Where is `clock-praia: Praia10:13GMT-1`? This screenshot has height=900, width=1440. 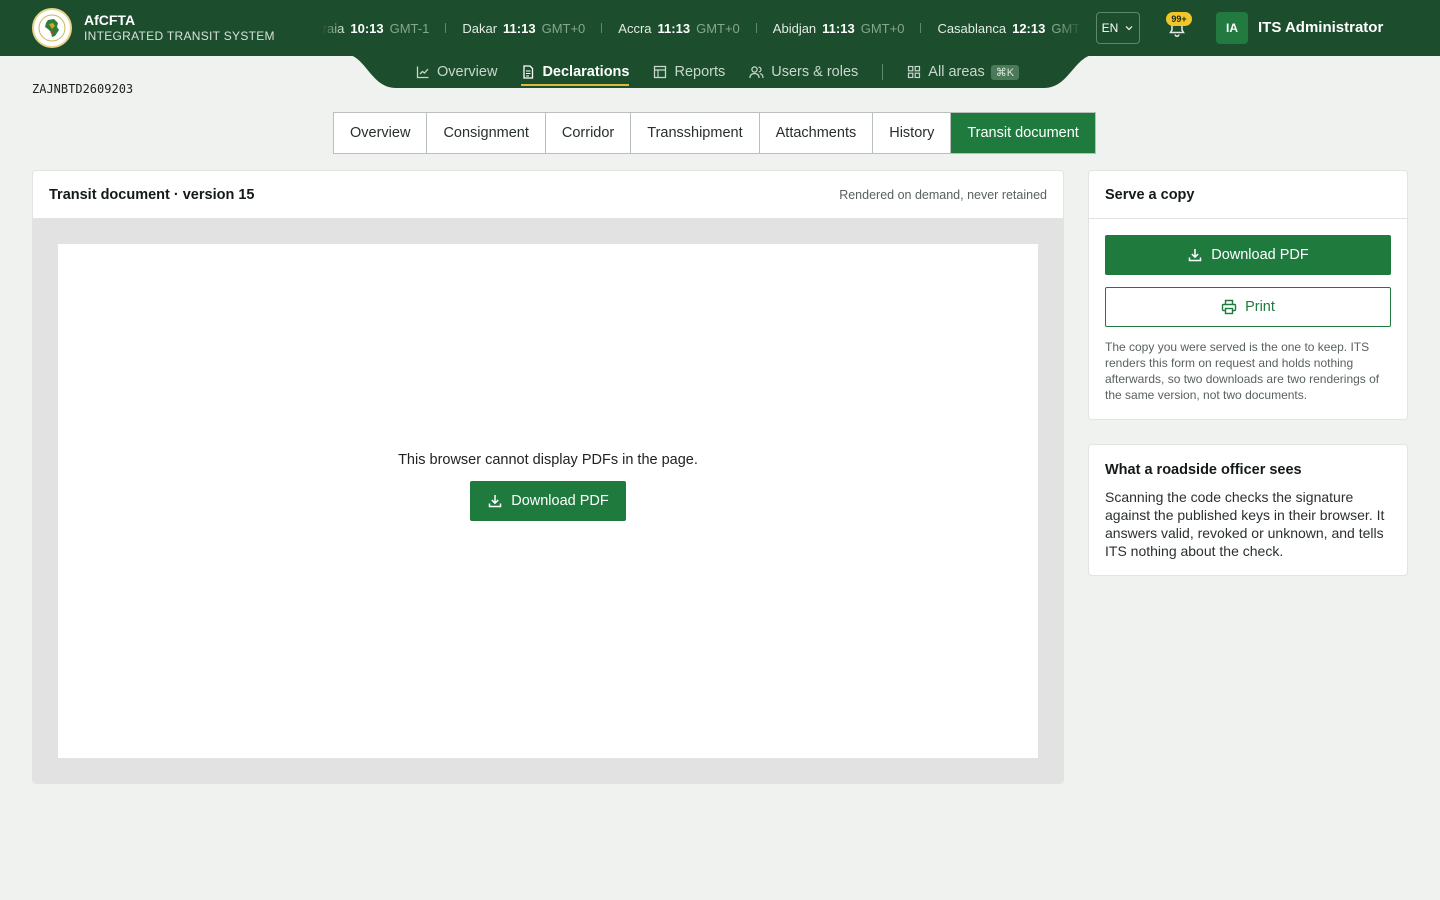 clock-praia: Praia10:13GMT-1 is located at coordinates (376, 28).